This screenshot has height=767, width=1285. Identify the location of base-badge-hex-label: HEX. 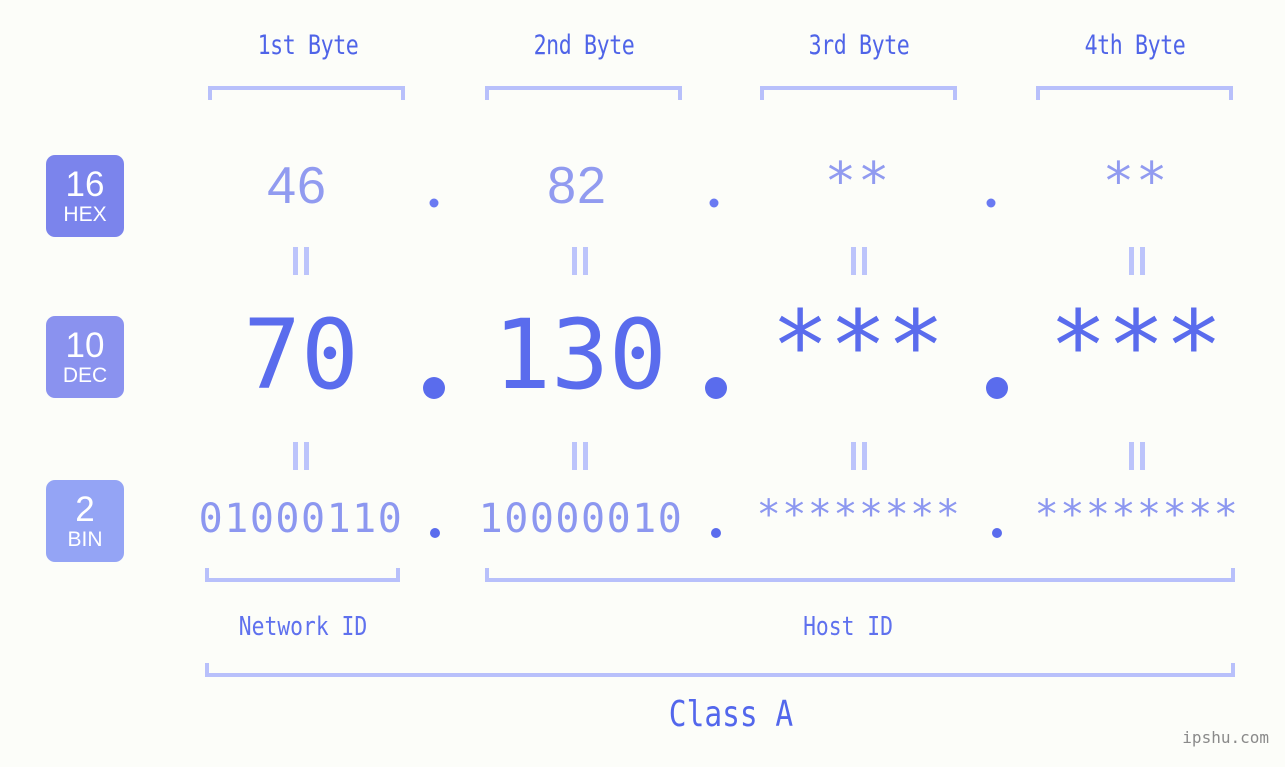
(85, 214).